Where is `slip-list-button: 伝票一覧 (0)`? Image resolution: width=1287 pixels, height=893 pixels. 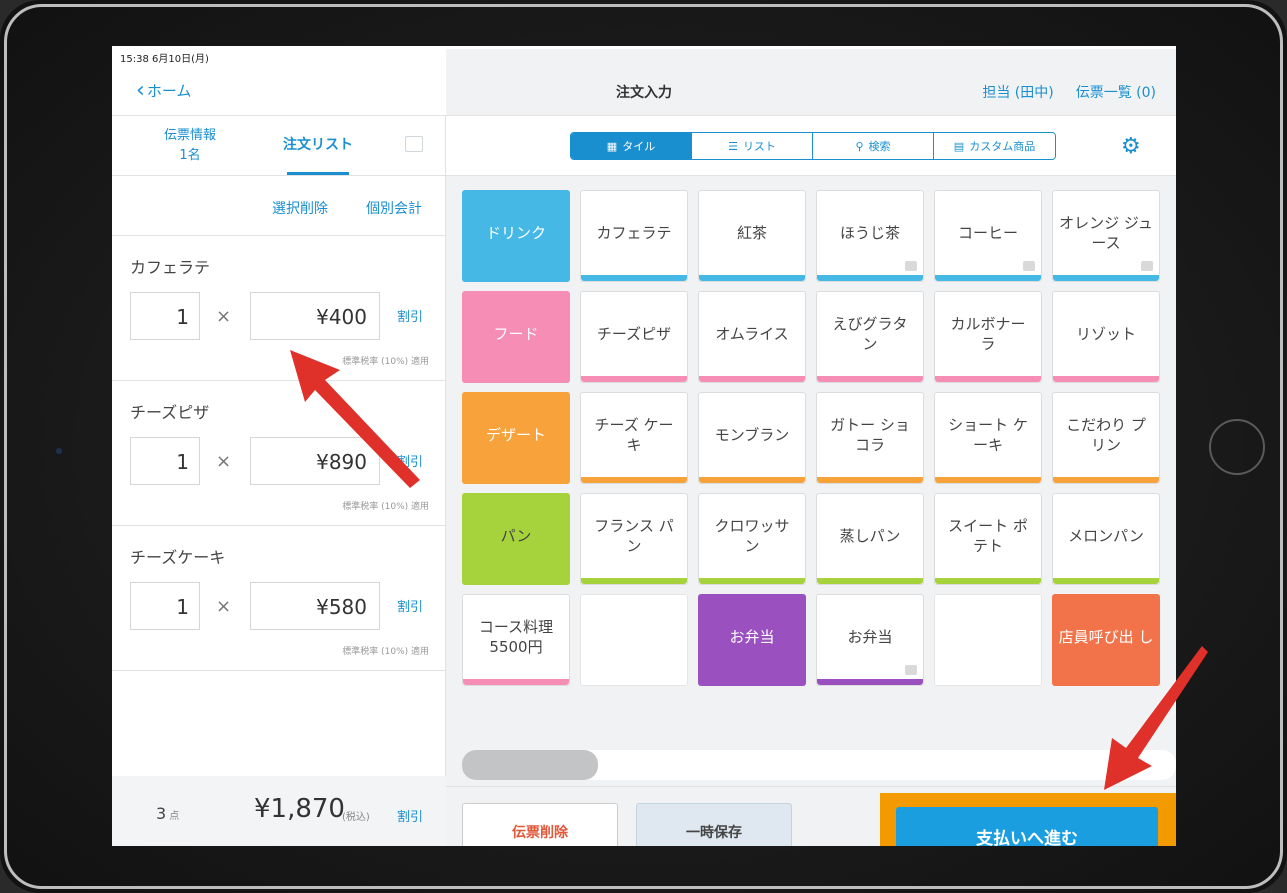 slip-list-button: 伝票一覧 (0) is located at coordinates (1116, 92).